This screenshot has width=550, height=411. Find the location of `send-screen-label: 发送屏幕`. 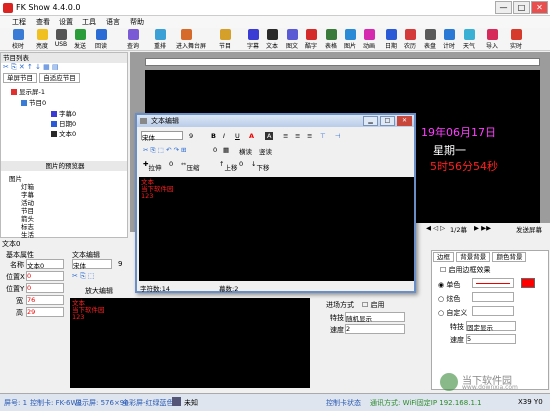

send-screen-label: 发送屏幕 is located at coordinates (529, 229).